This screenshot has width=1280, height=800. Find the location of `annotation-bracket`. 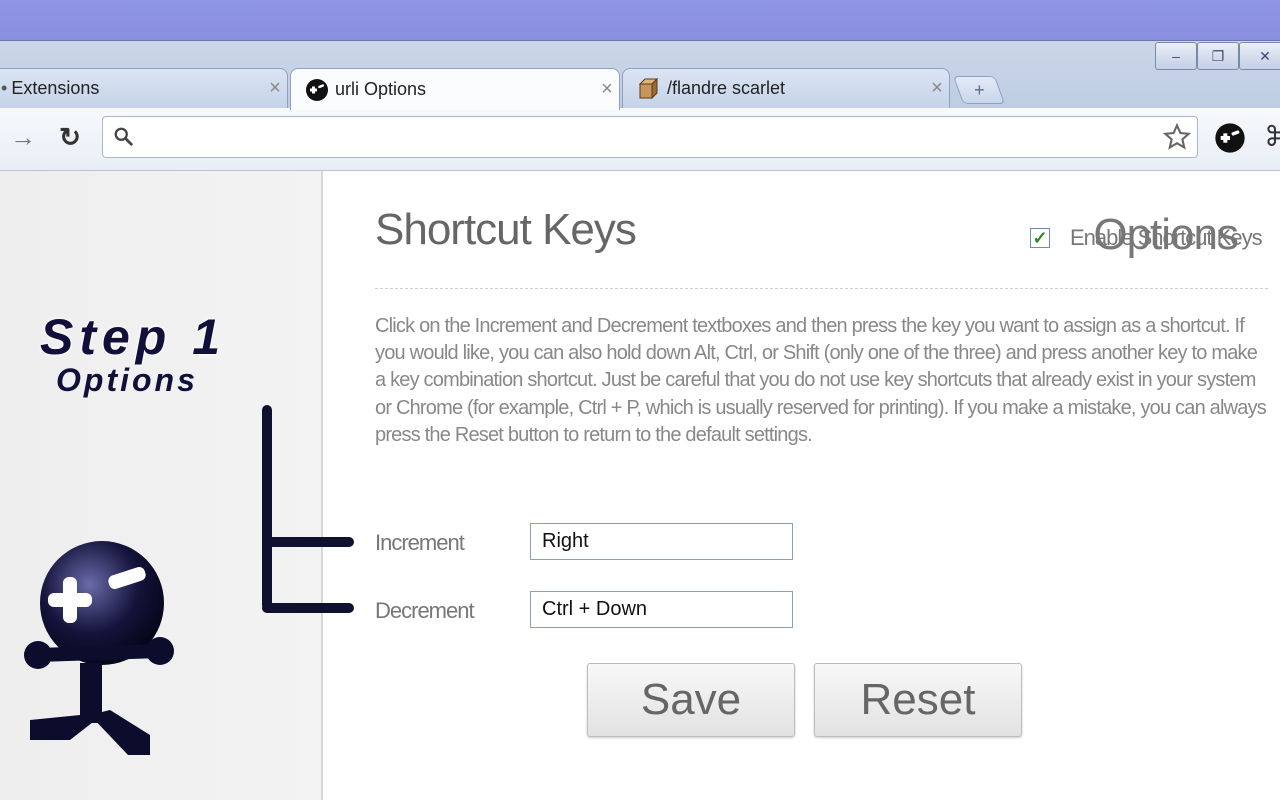

annotation-bracket is located at coordinates (267, 507).